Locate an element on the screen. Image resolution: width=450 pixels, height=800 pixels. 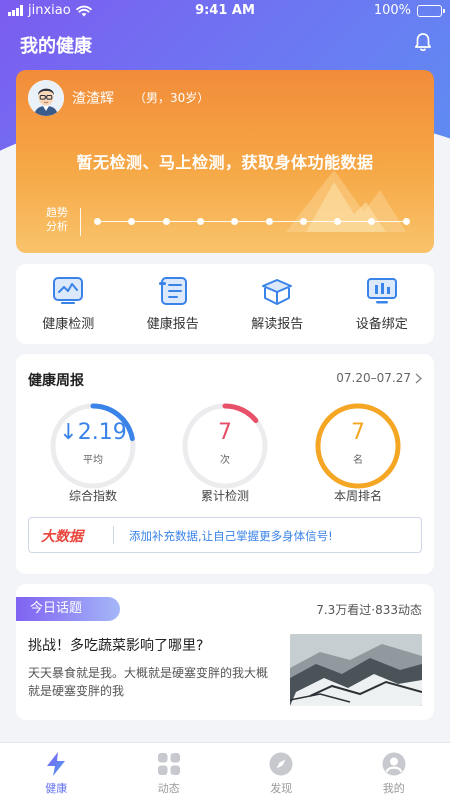
weekly-report-title: 健康周报 is located at coordinates (56, 381).